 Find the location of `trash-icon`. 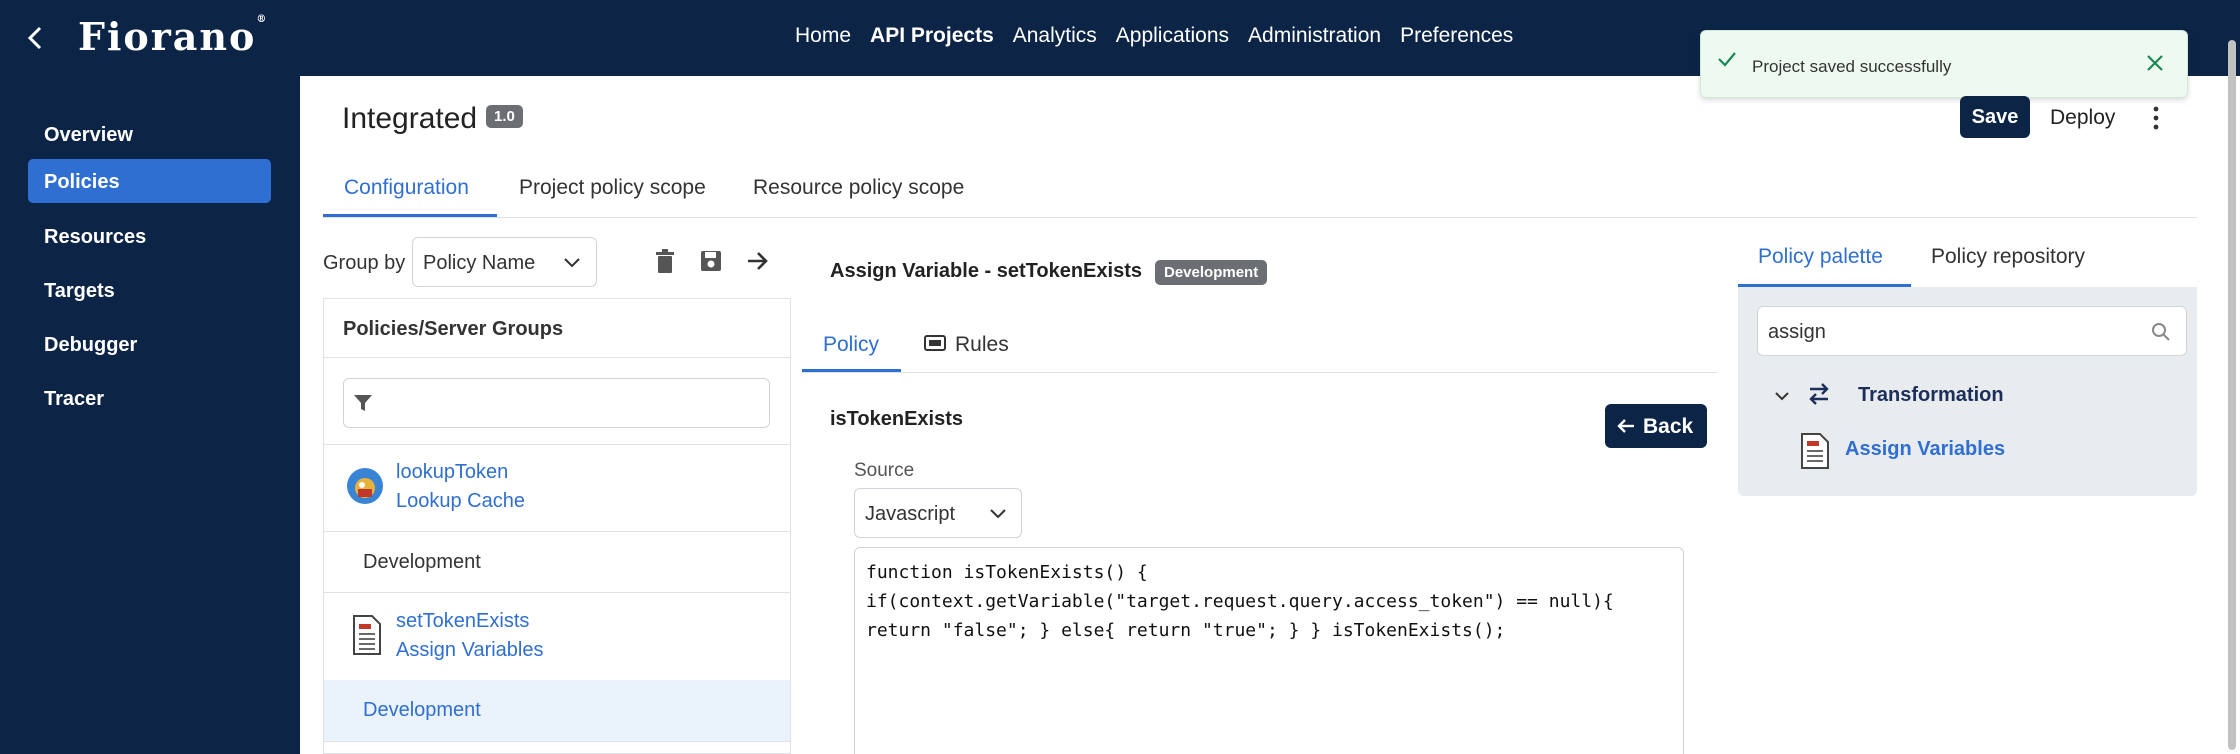

trash-icon is located at coordinates (665, 262).